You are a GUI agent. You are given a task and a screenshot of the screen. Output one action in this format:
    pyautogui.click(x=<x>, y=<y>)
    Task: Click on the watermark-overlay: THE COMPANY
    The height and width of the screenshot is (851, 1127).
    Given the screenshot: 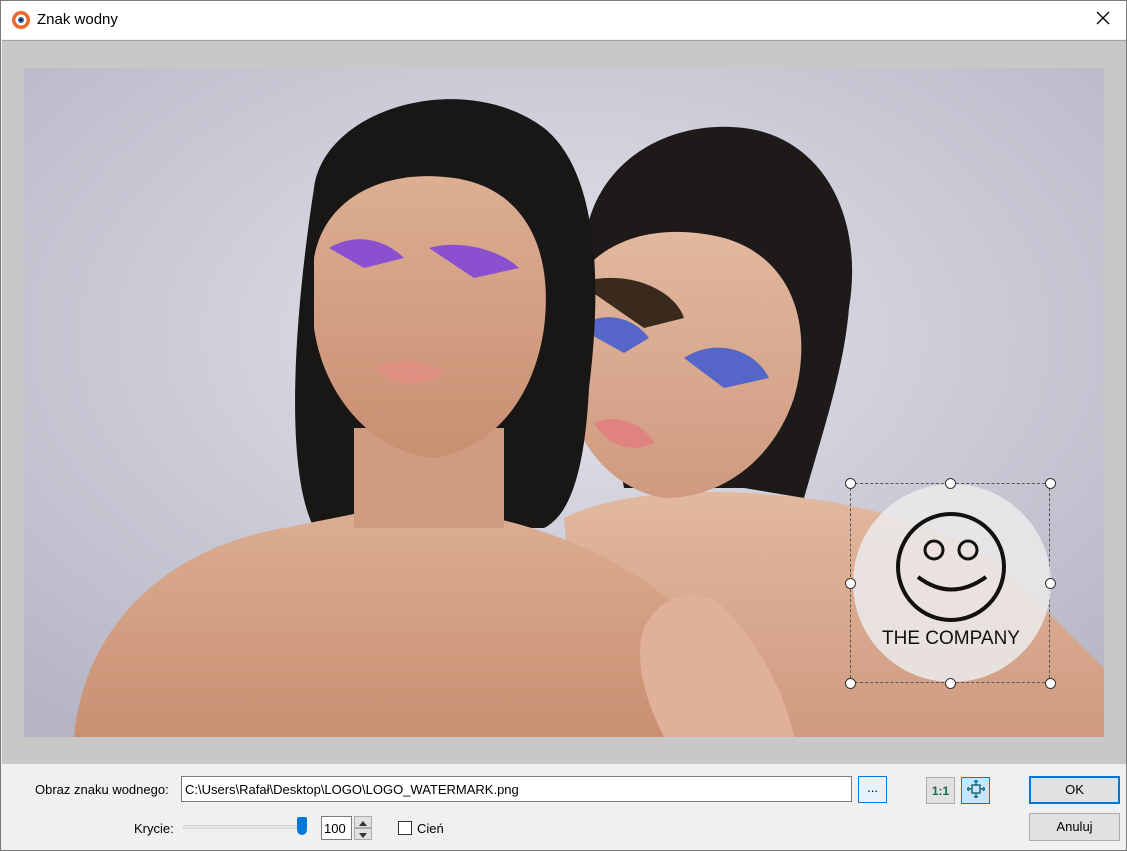 What is the action you would take?
    pyautogui.click(x=950, y=583)
    